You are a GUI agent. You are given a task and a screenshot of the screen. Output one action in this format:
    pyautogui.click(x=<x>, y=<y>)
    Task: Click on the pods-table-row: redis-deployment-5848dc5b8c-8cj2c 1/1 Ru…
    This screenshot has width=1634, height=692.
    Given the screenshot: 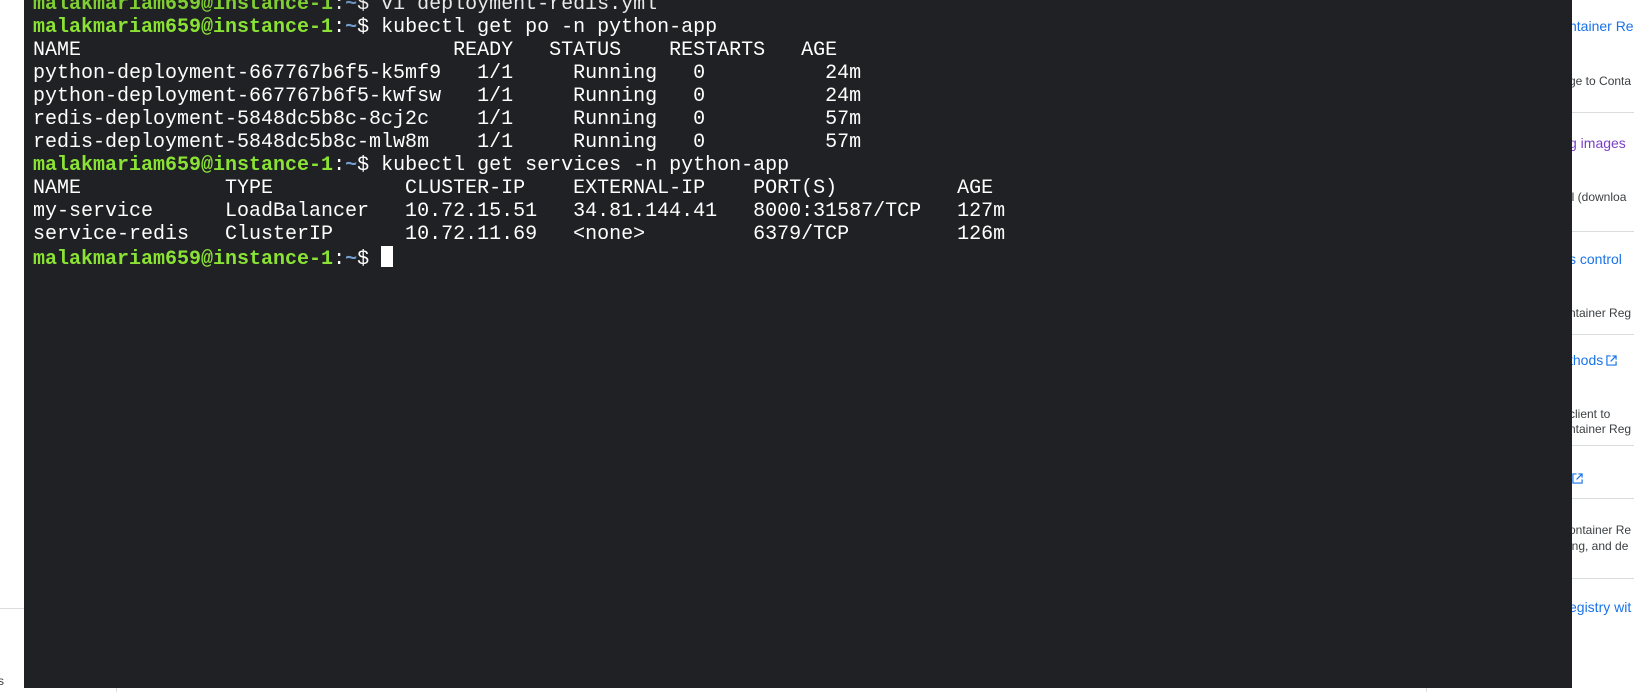 What is the action you would take?
    pyautogui.click(x=447, y=119)
    